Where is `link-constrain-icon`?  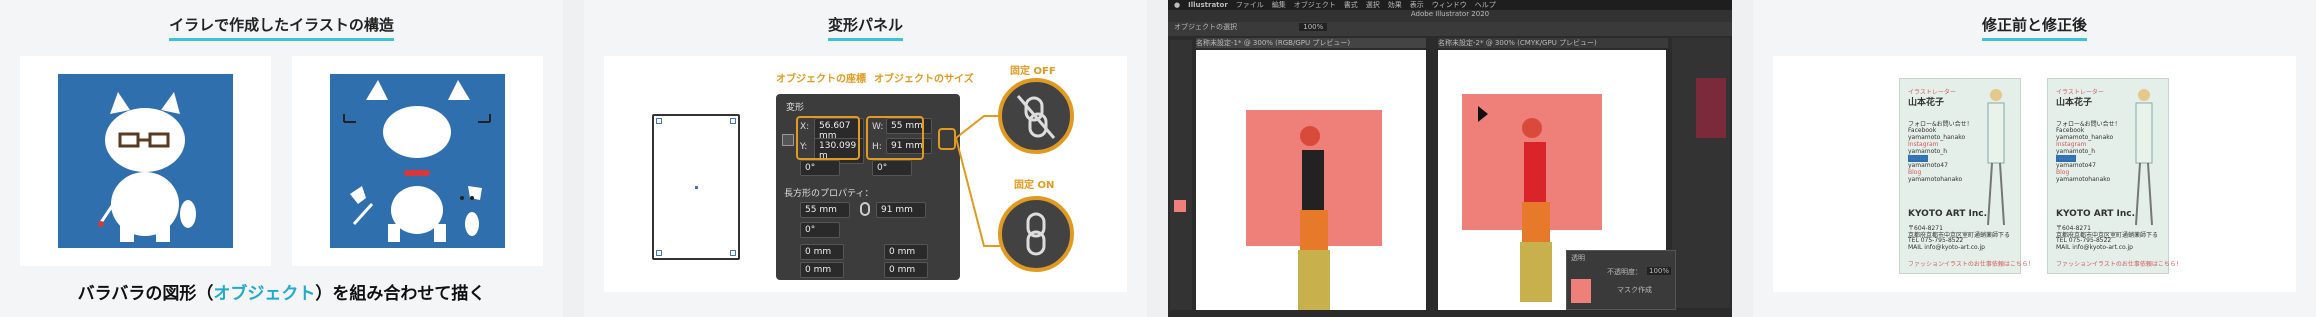 link-constrain-icon is located at coordinates (865, 209).